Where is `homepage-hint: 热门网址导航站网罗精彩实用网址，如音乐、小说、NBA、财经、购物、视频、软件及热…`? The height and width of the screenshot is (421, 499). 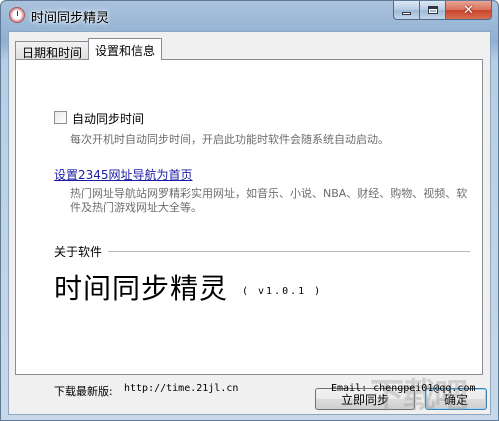
homepage-hint: 热门网址导航站网罗精彩实用网址，如音乐、小说、NBA、财经、购物、视频、软件及热… is located at coordinates (269, 200).